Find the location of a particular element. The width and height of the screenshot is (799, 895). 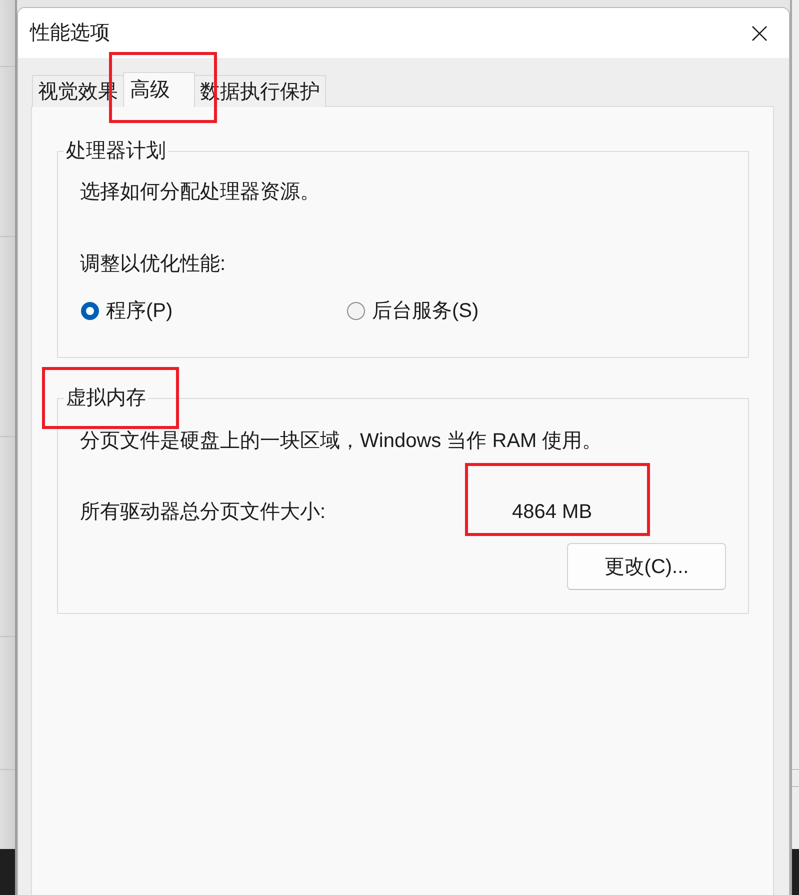

group-title: 虚拟内存 is located at coordinates (106, 398).